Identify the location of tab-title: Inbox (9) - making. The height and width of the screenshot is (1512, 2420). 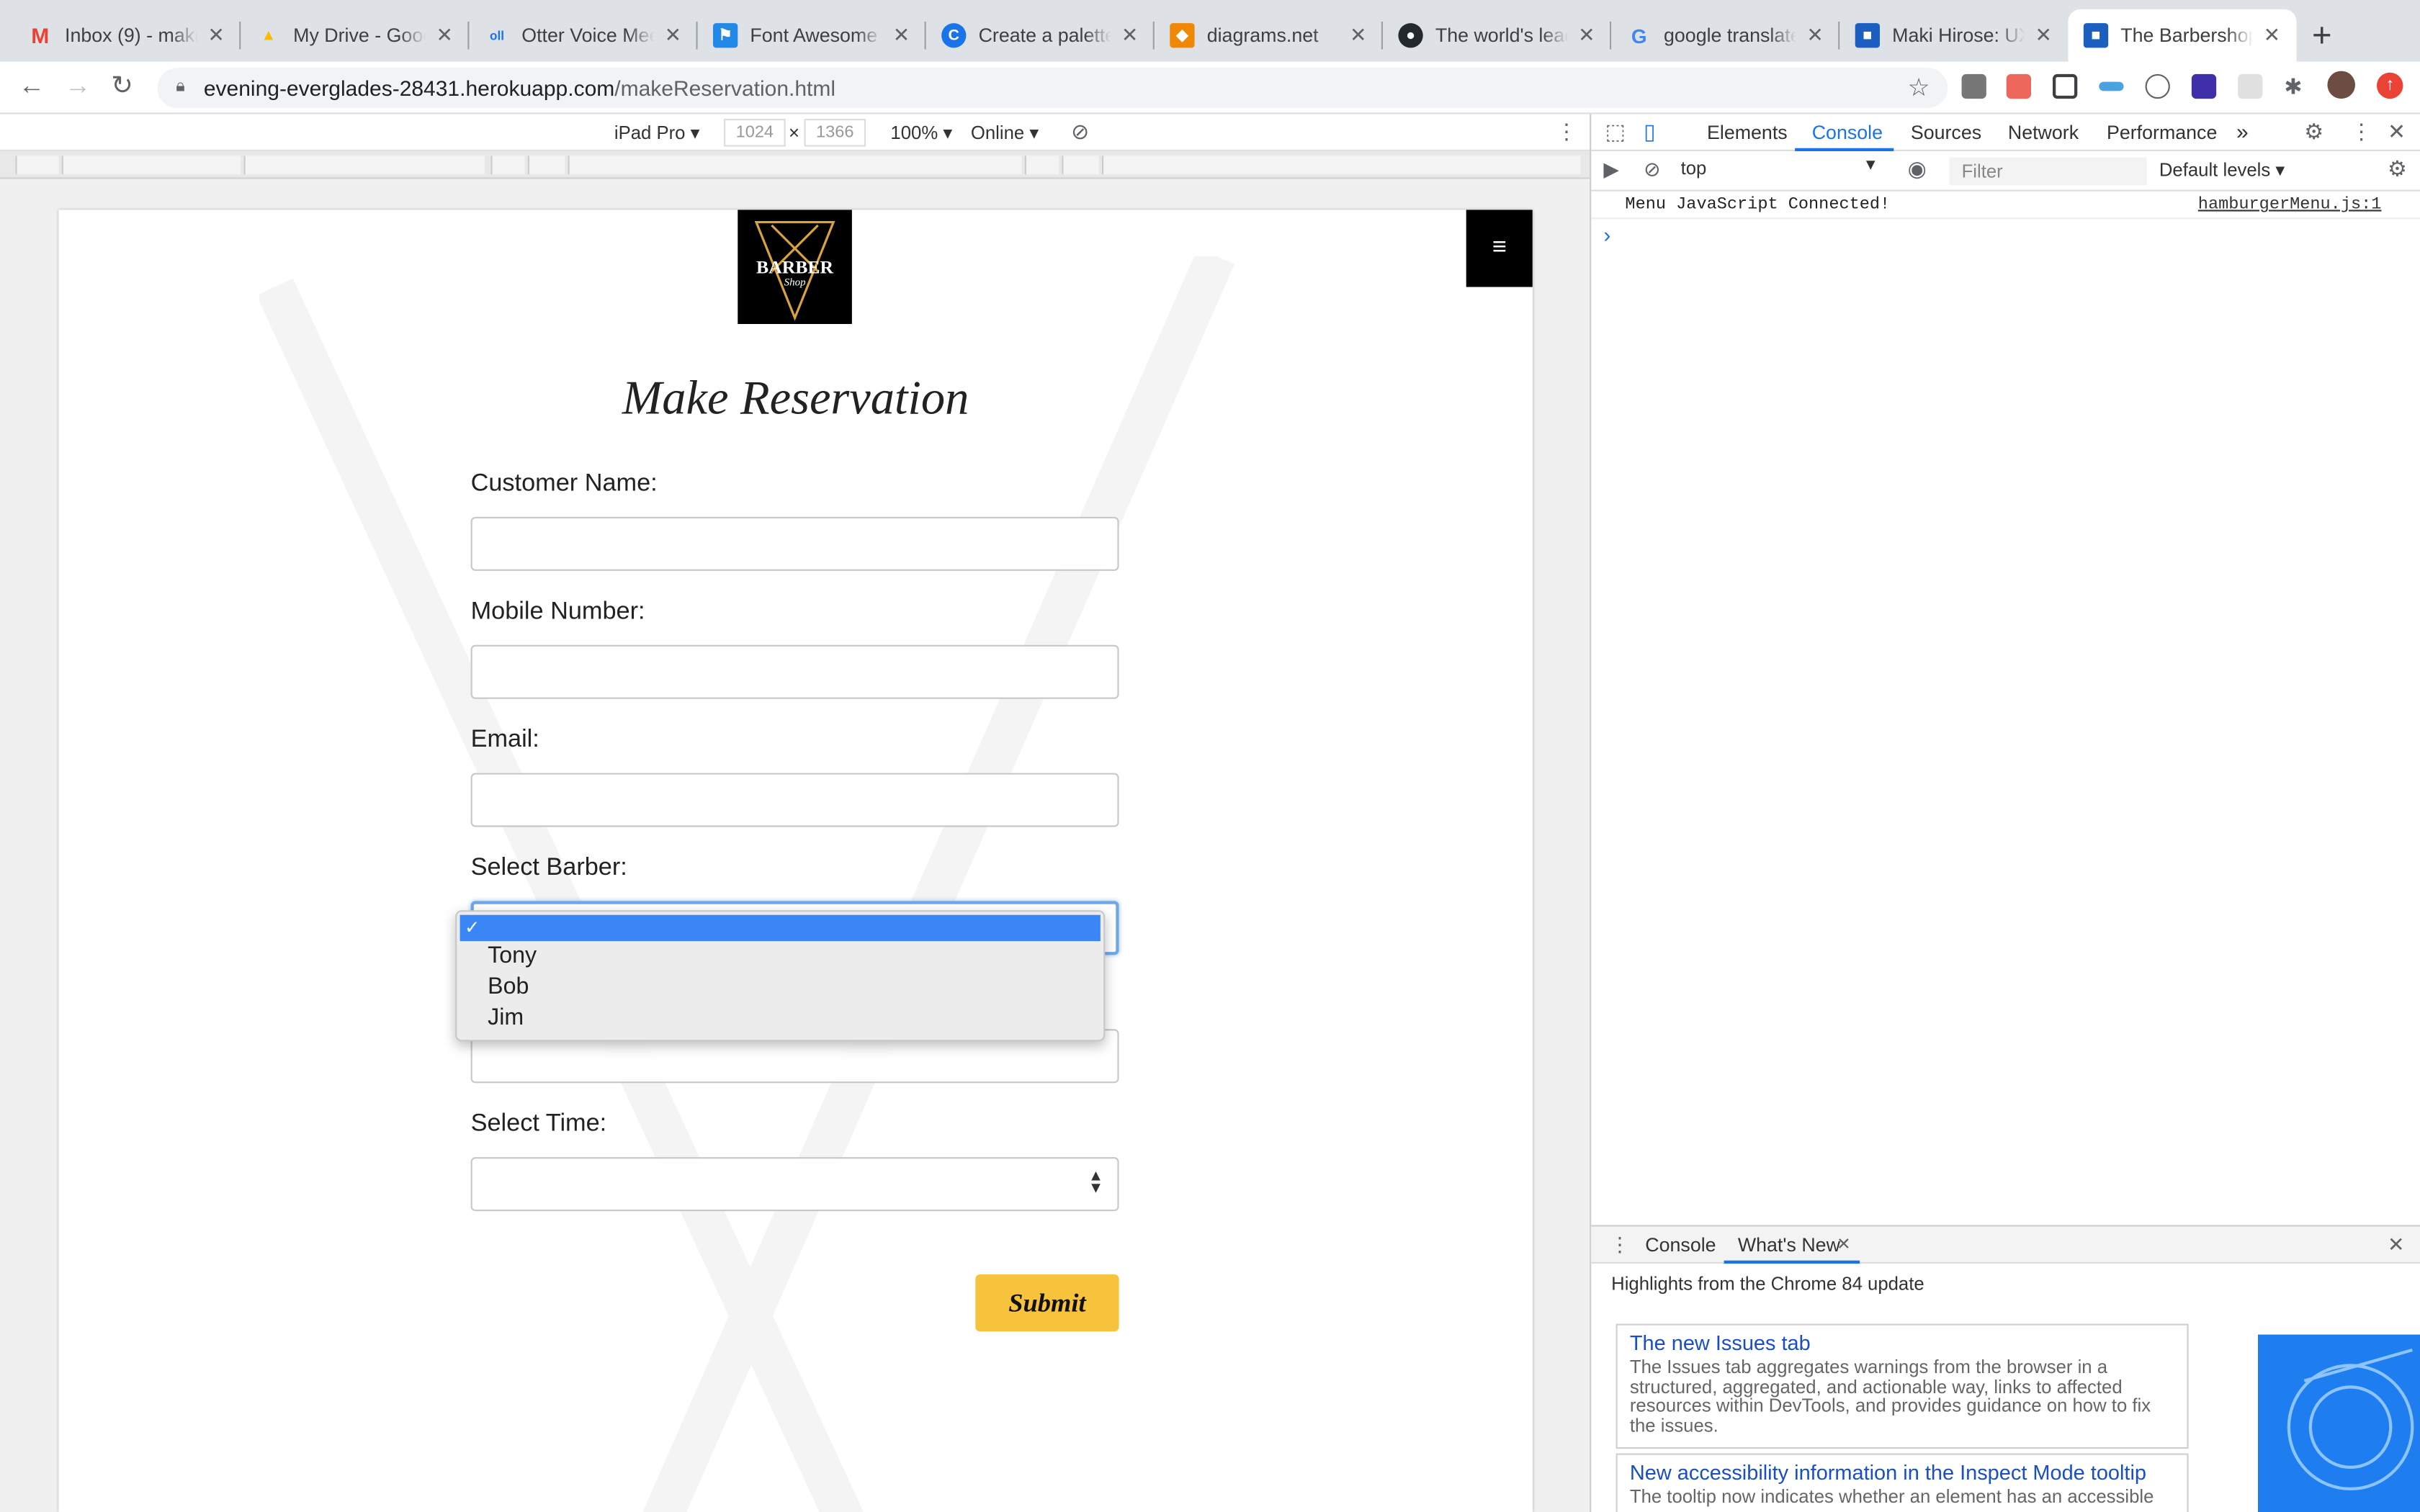
(131, 35).